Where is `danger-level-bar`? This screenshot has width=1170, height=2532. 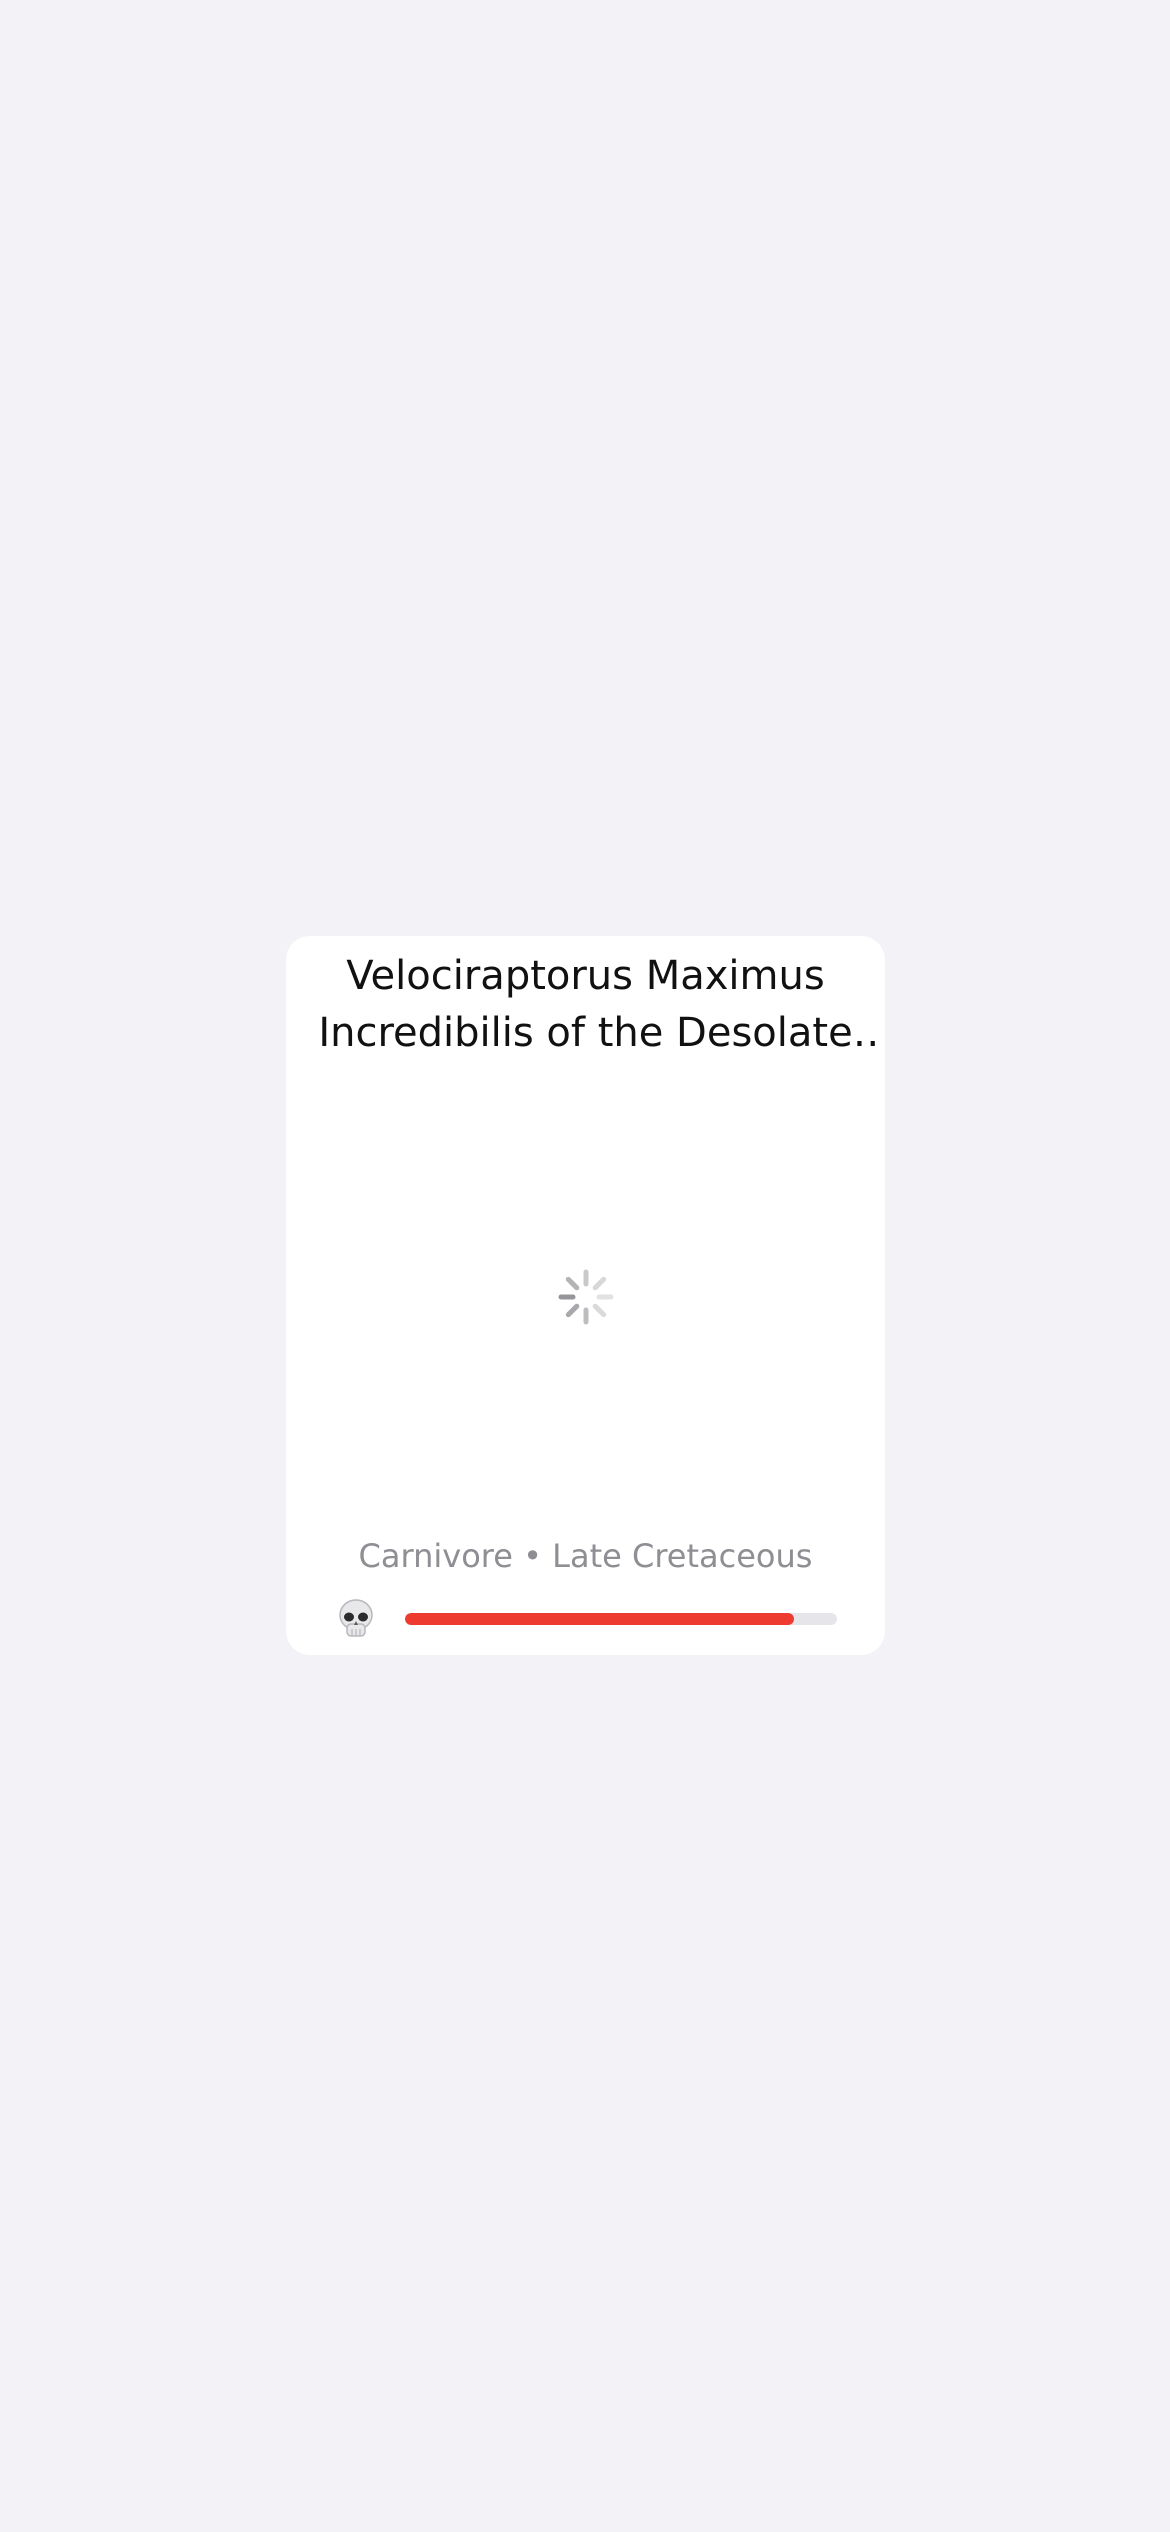 danger-level-bar is located at coordinates (621, 1619).